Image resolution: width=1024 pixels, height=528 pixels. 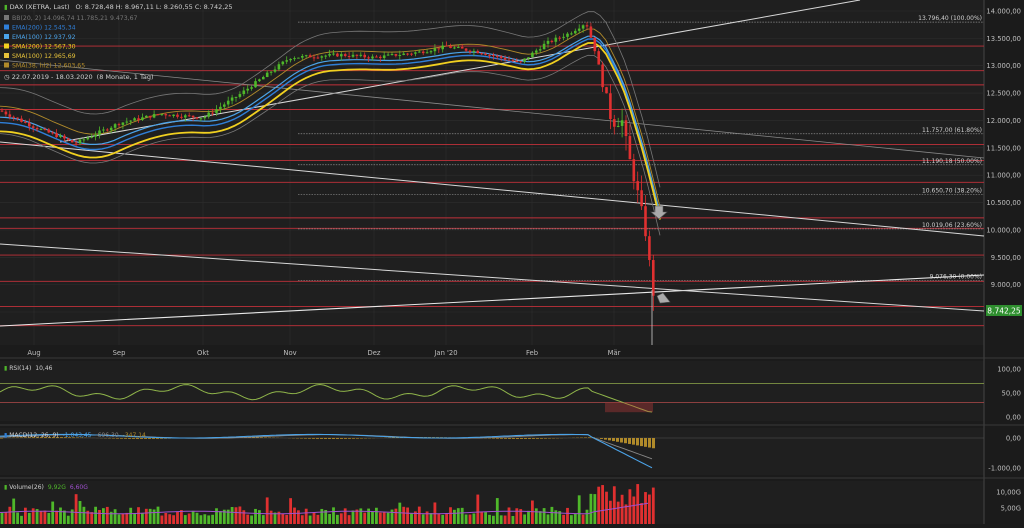 I want to click on macd-panel, so click(x=492, y=451).